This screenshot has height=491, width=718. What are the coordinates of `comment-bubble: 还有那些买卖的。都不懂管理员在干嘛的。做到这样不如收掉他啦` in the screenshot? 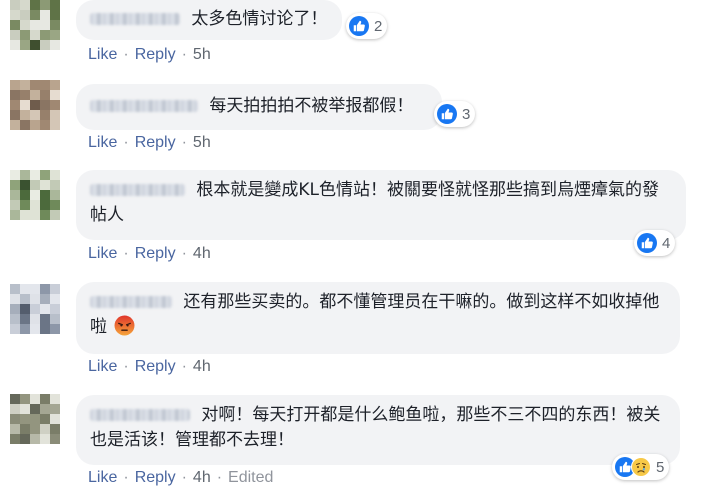 It's located at (378, 318).